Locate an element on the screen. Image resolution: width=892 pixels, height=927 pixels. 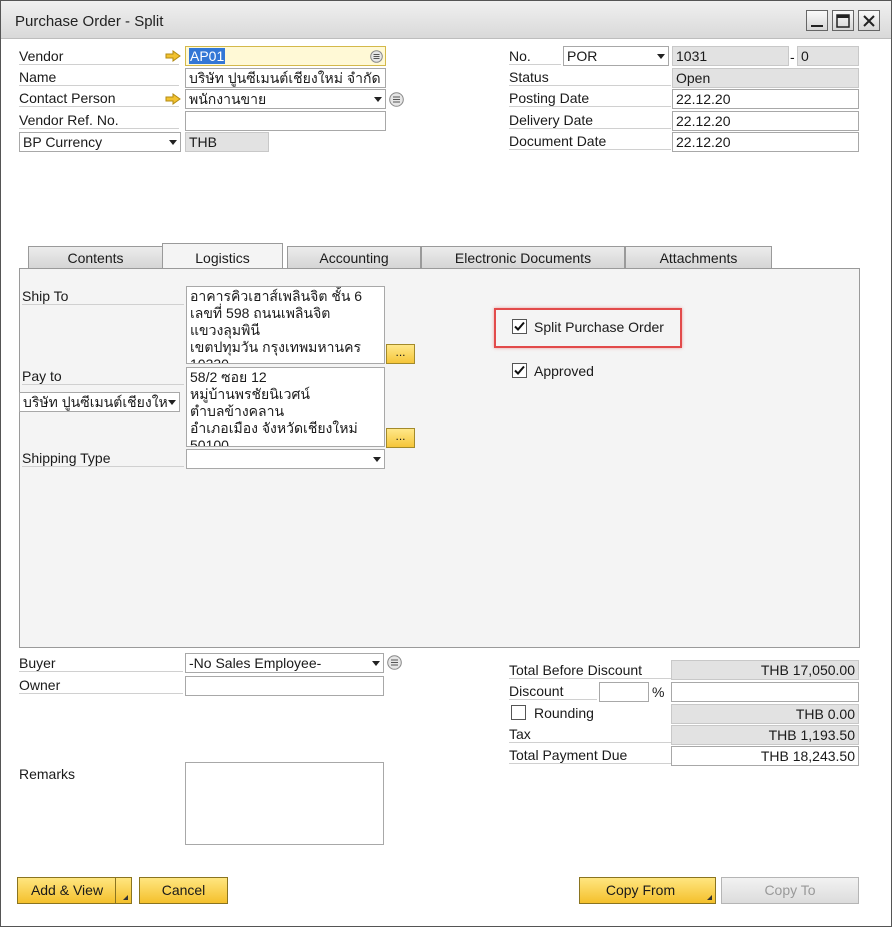
cancel-button: Cancel is located at coordinates (183, 890).